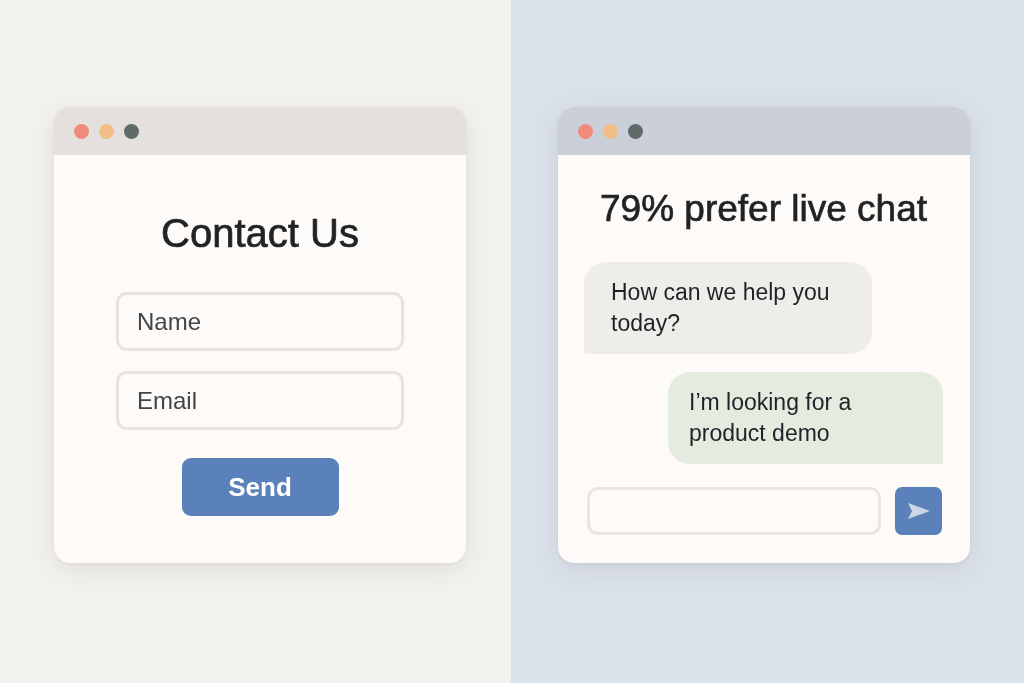 The image size is (1024, 683). Describe the element at coordinates (260, 233) in the screenshot. I see `form-title: Contact Us` at that location.